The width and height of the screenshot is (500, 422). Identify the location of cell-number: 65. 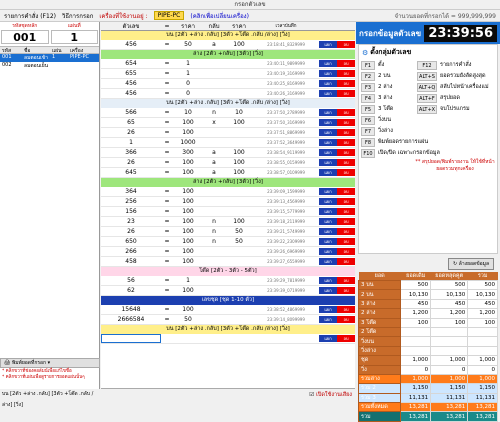
(131, 122).